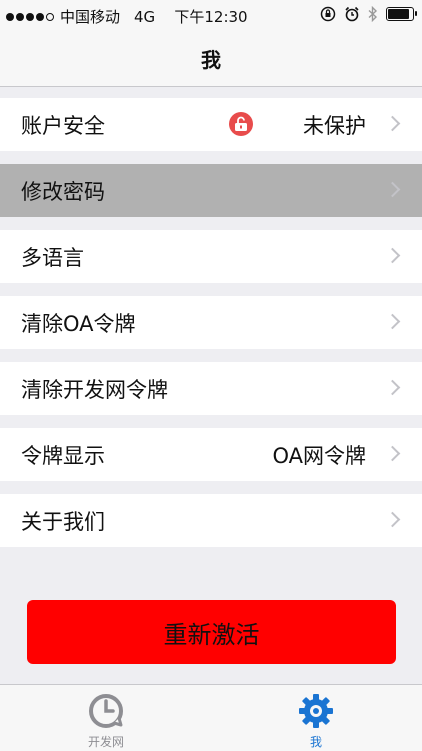  What do you see at coordinates (401, 14) in the screenshot?
I see `battery-icon` at bounding box center [401, 14].